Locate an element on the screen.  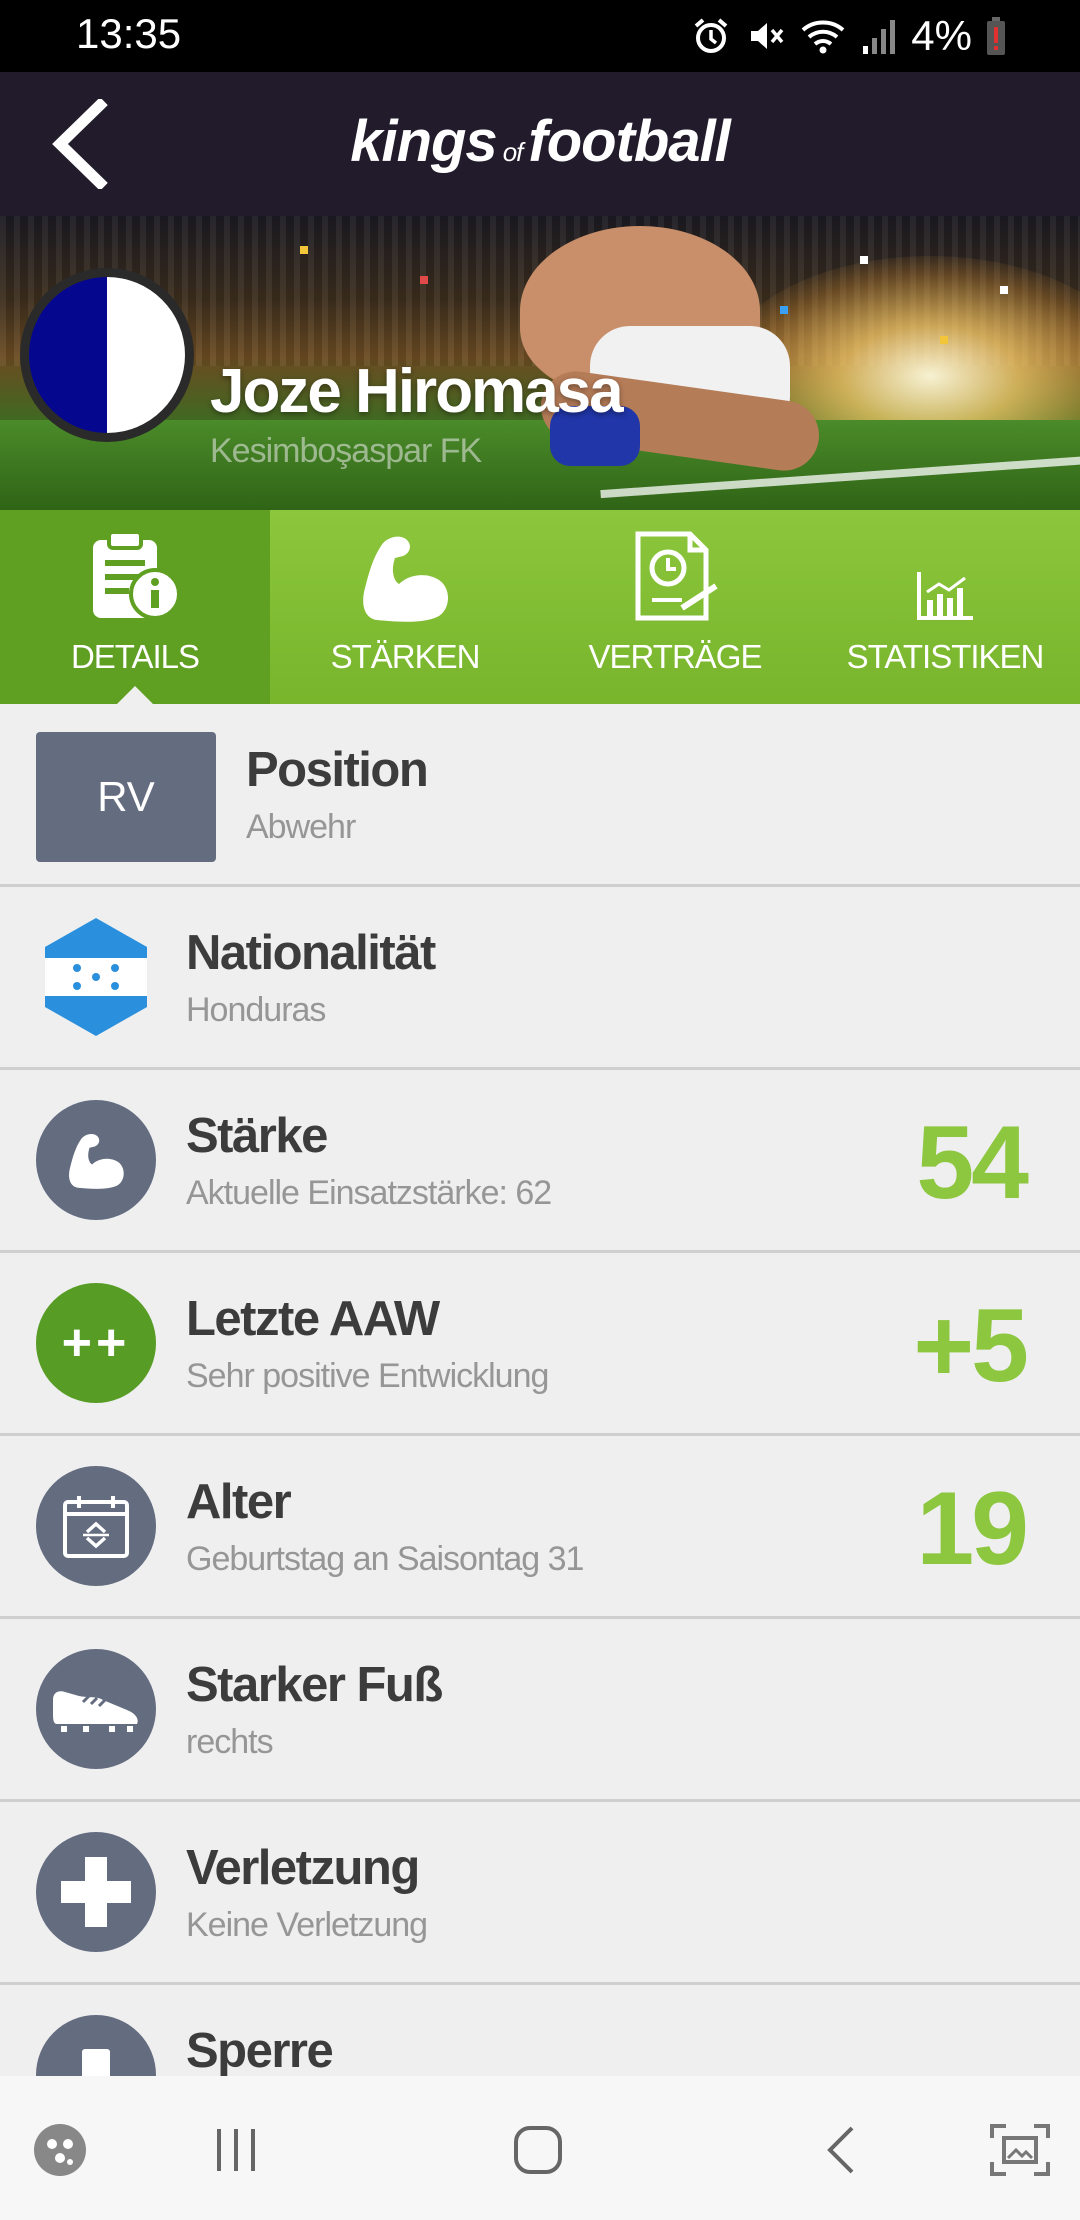
row-title: Verletzung is located at coordinates (303, 1868).